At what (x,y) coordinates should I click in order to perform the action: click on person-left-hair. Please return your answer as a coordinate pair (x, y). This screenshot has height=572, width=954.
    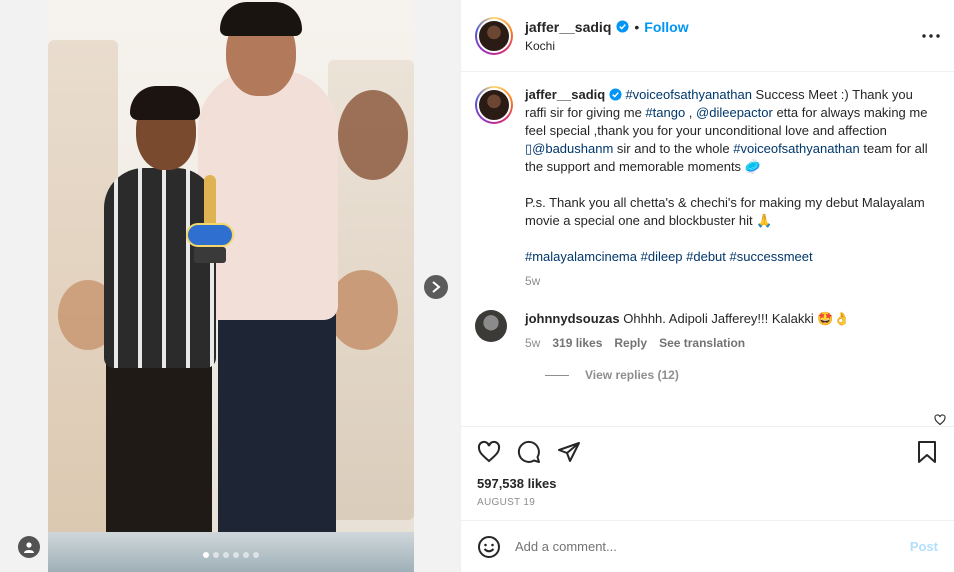
    Looking at the image, I should click on (165, 103).